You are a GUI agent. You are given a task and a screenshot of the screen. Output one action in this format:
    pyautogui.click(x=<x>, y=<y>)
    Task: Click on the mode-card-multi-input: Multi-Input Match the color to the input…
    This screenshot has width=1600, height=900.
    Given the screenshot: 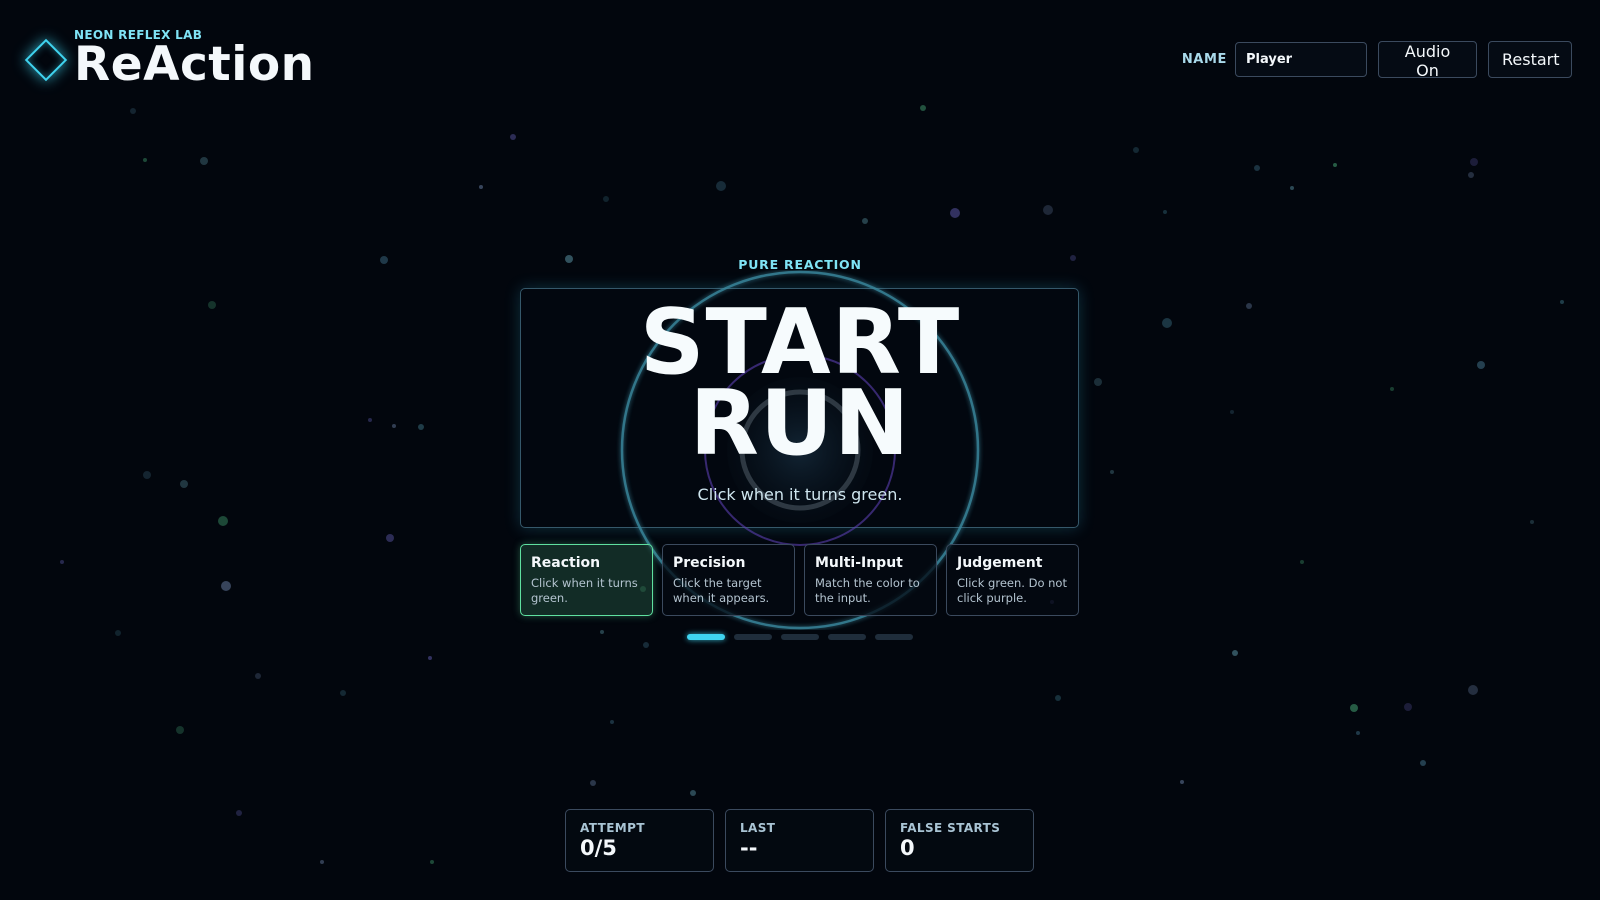 What is the action you would take?
    pyautogui.click(x=870, y=580)
    